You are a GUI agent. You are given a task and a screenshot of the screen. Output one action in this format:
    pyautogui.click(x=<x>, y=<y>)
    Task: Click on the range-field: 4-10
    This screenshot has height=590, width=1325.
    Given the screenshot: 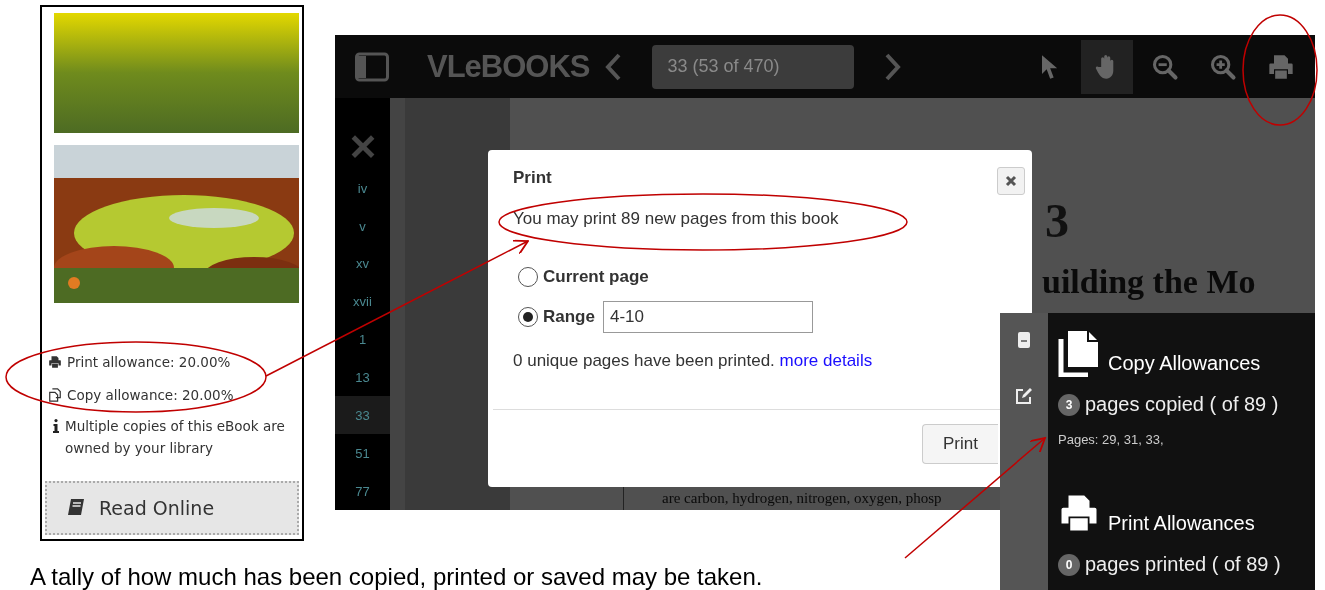 What is the action you would take?
    pyautogui.click(x=707, y=317)
    